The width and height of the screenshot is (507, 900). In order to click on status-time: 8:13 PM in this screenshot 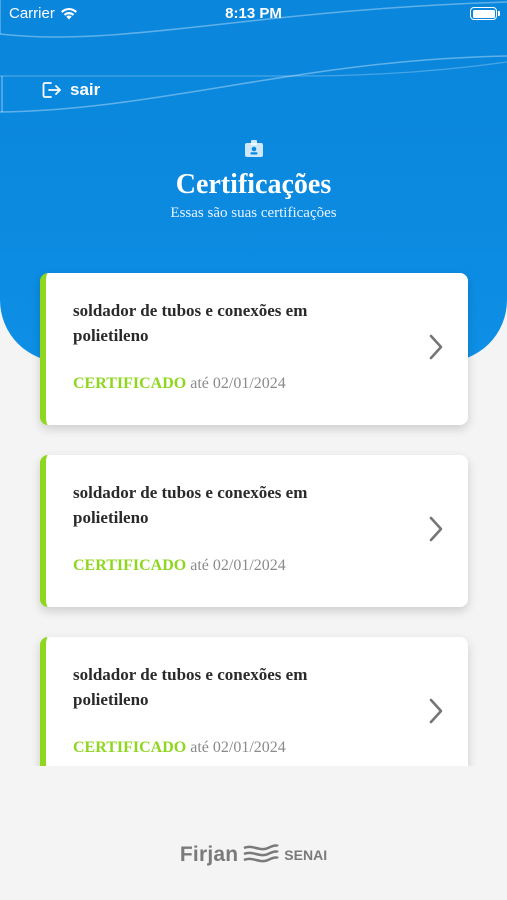, I will do `click(253, 13)`.